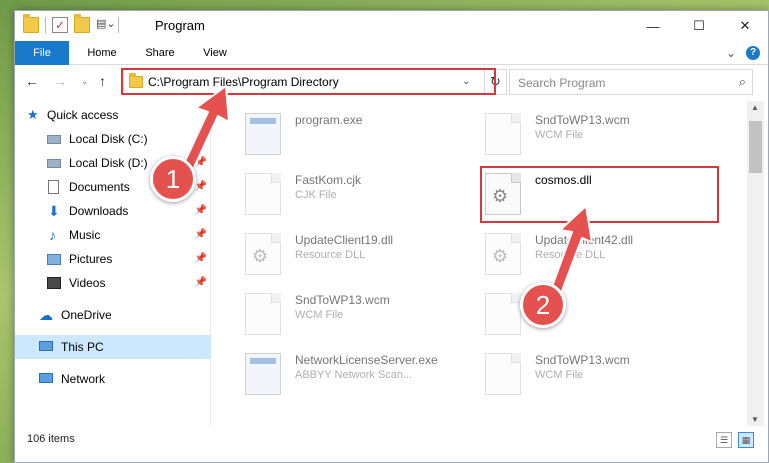 This screenshot has height=463, width=769. What do you see at coordinates (106, 25) in the screenshot?
I see `customize-toolbar-icon: ▤⌄` at bounding box center [106, 25].